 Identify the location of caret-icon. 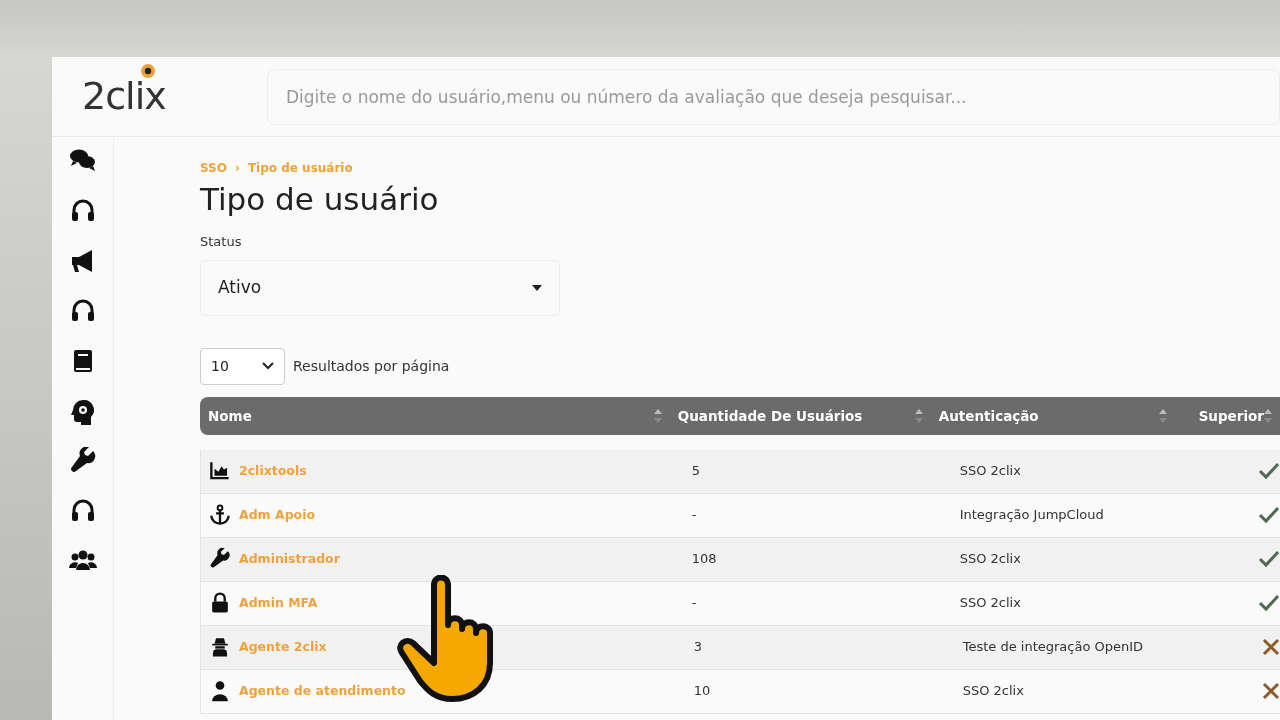
(537, 287).